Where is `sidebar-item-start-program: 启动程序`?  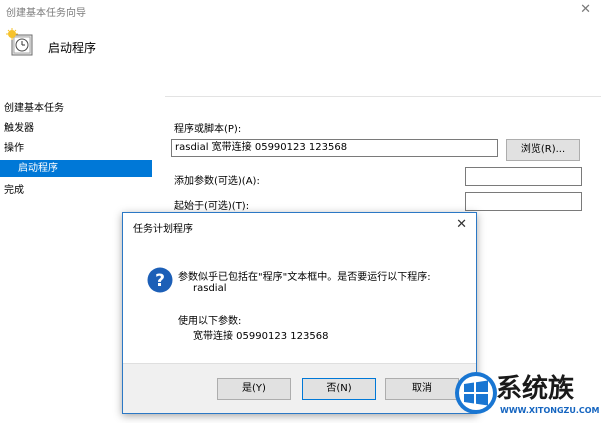
sidebar-item-start-program: 启动程序 is located at coordinates (76, 168).